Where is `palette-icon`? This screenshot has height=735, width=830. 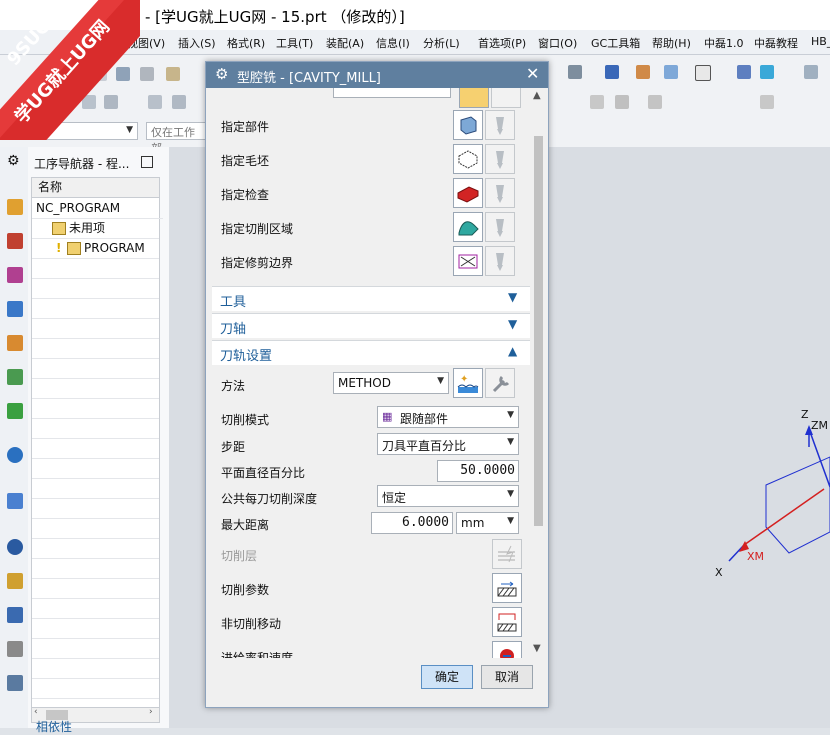
palette-icon is located at coordinates (15, 683).